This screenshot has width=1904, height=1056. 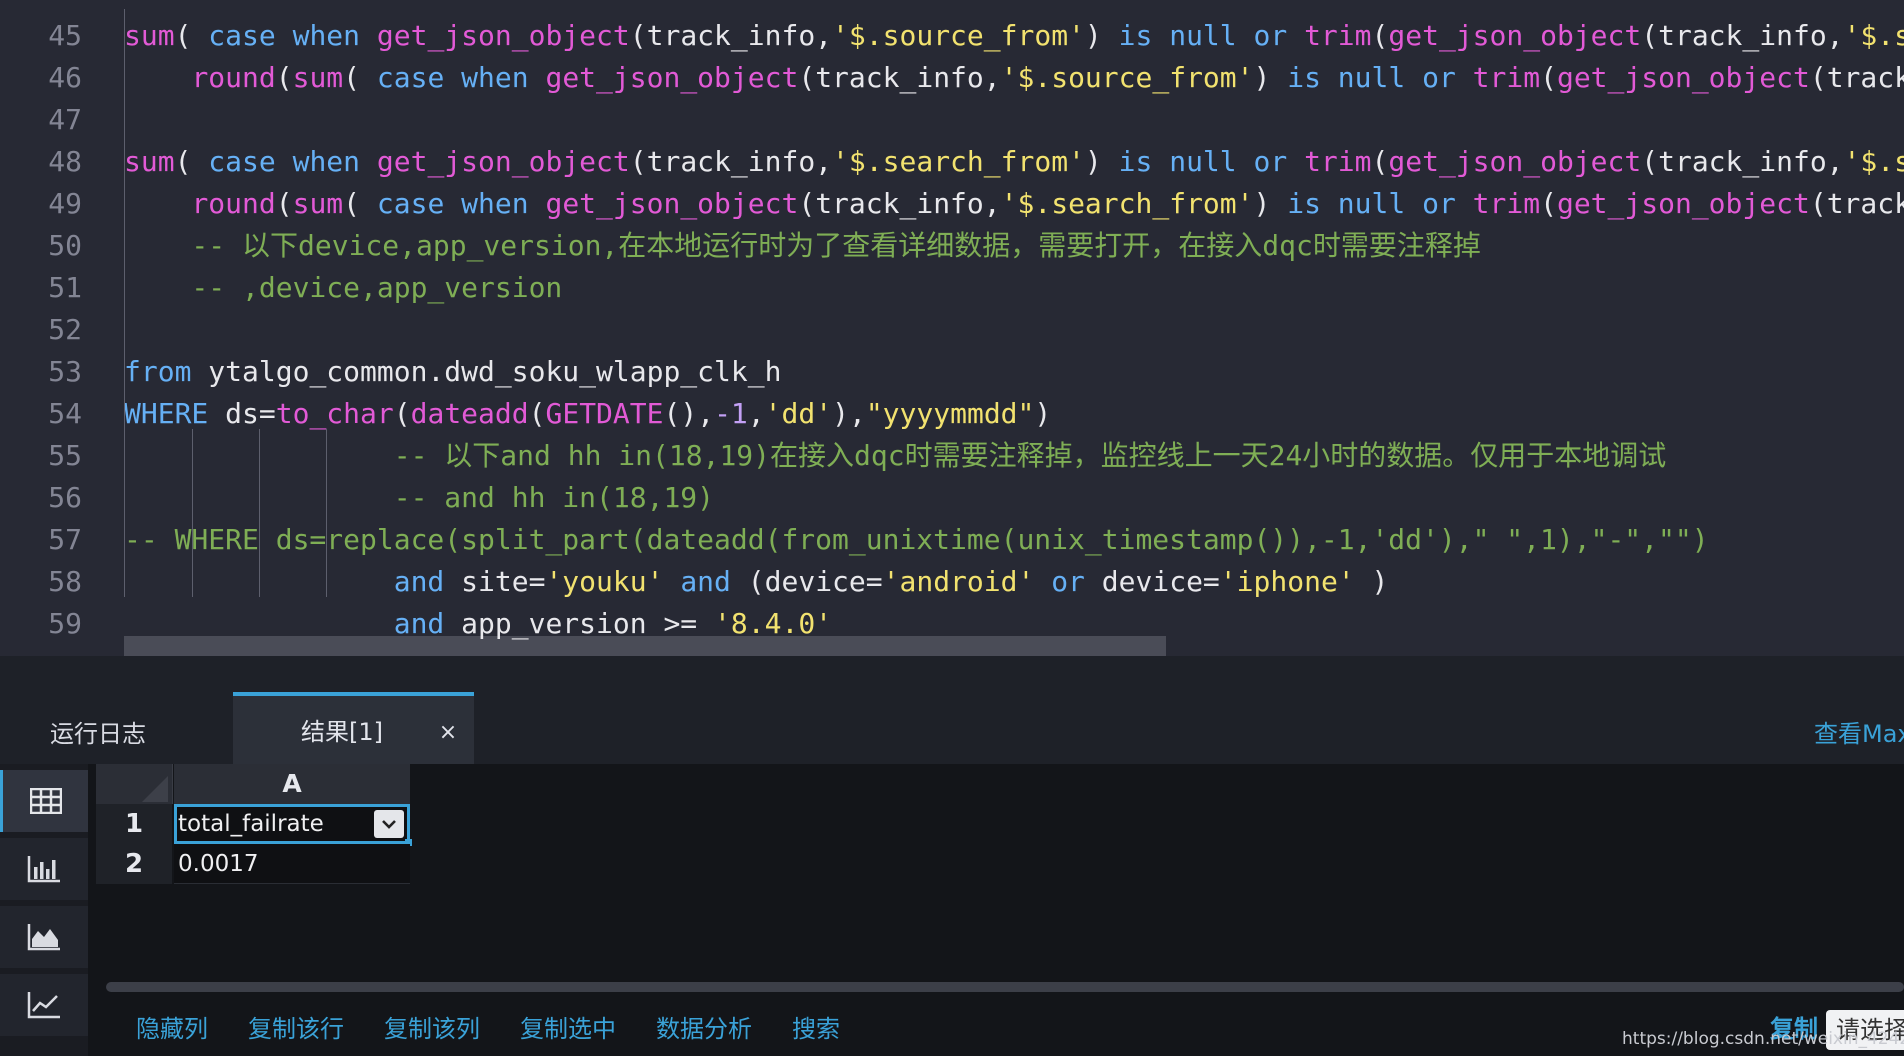 What do you see at coordinates (65, 455) in the screenshot?
I see `line-number: 55` at bounding box center [65, 455].